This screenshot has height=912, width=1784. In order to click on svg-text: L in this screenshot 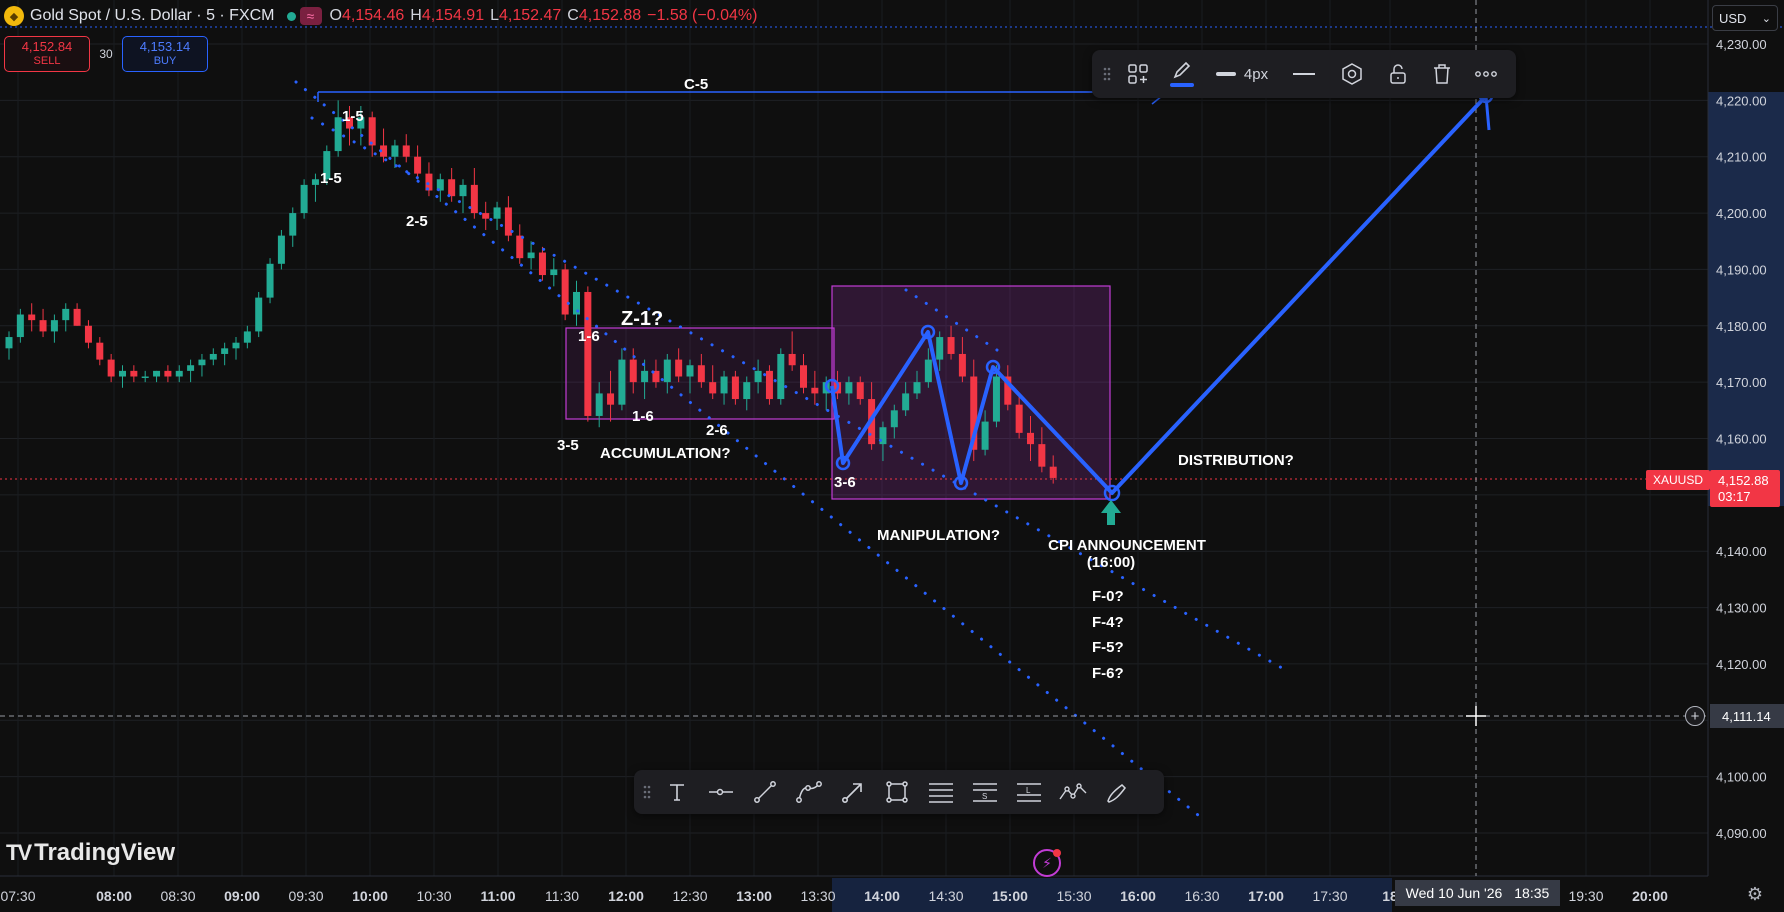, I will do `click(1028, 790)`.